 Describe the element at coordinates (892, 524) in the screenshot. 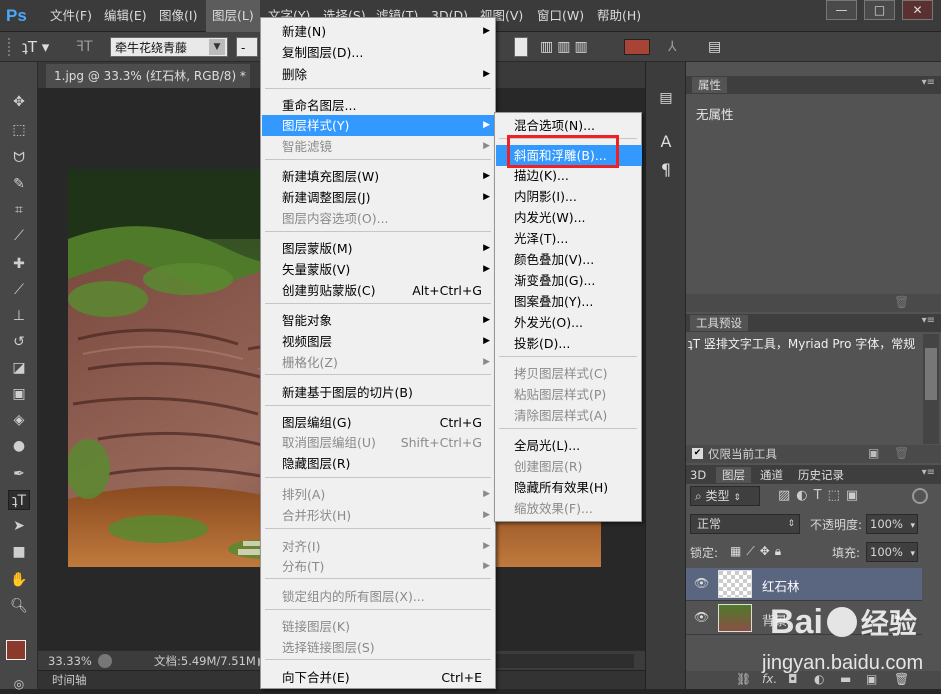

I see `opacity-field: 100% ▾` at that location.